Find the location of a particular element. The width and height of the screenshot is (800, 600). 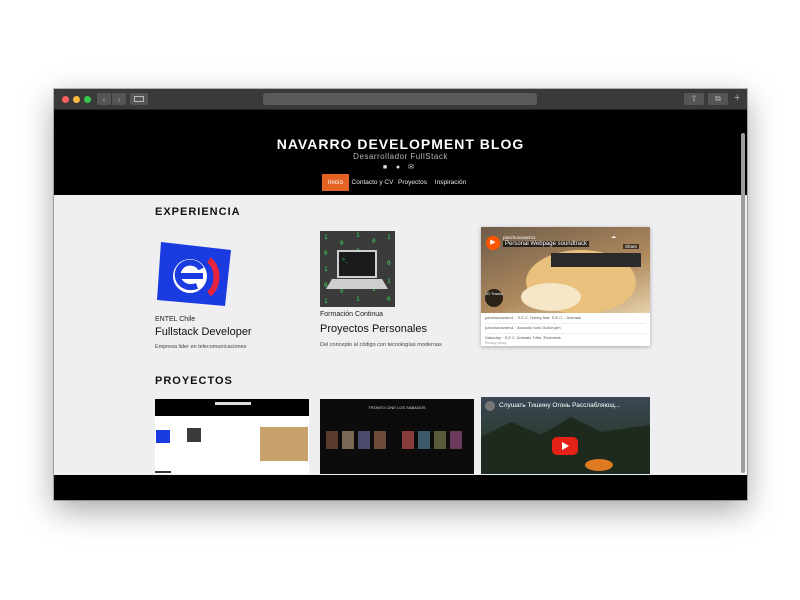

zoom-window-button is located at coordinates (87, 99).